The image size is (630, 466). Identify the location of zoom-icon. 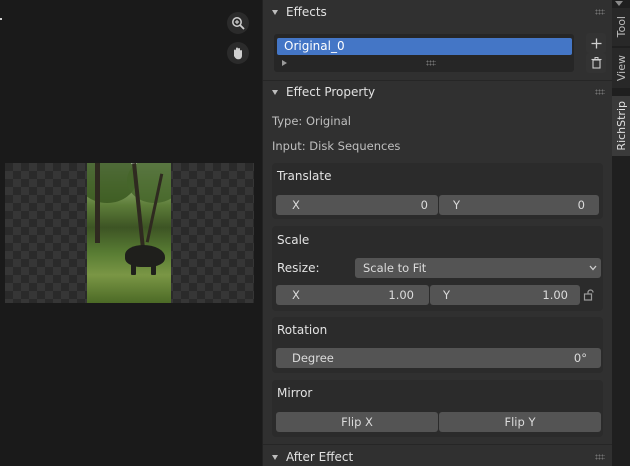
(238, 23).